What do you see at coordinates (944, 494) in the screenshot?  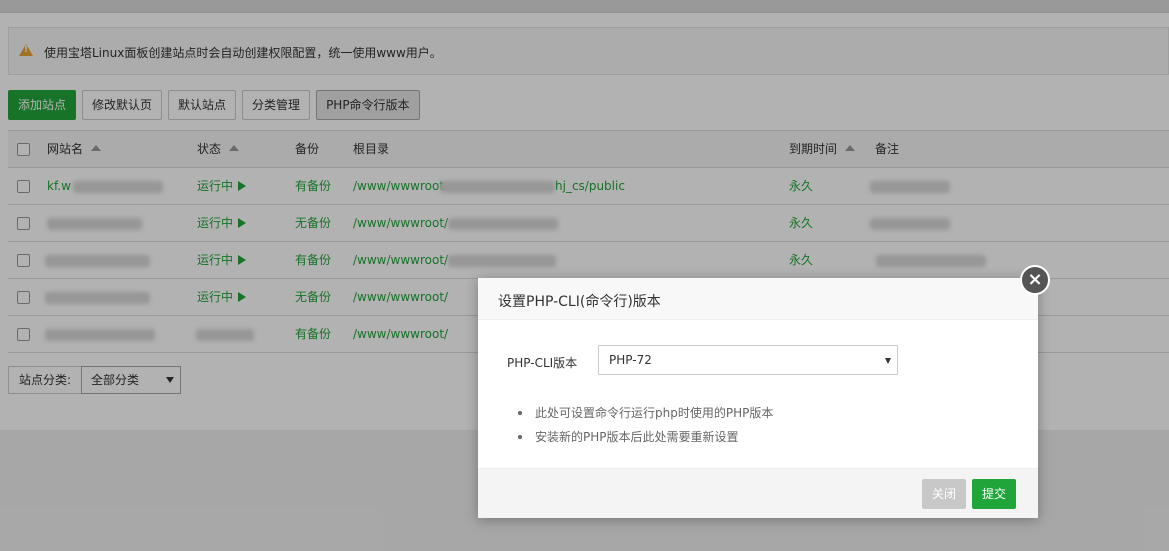 I see `close-button: 关闭` at bounding box center [944, 494].